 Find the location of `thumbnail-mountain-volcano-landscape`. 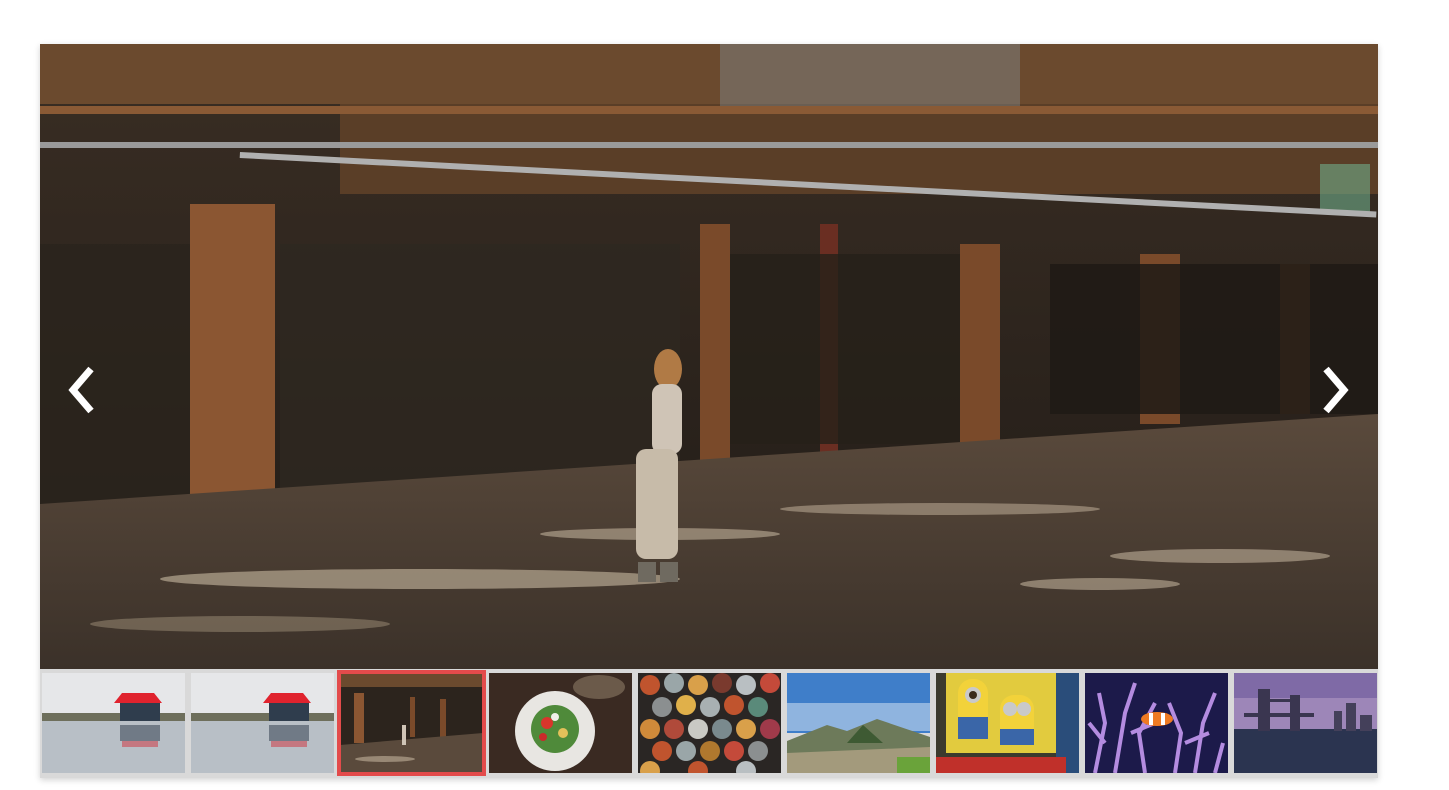

thumbnail-mountain-volcano-landscape is located at coordinates (858, 723).